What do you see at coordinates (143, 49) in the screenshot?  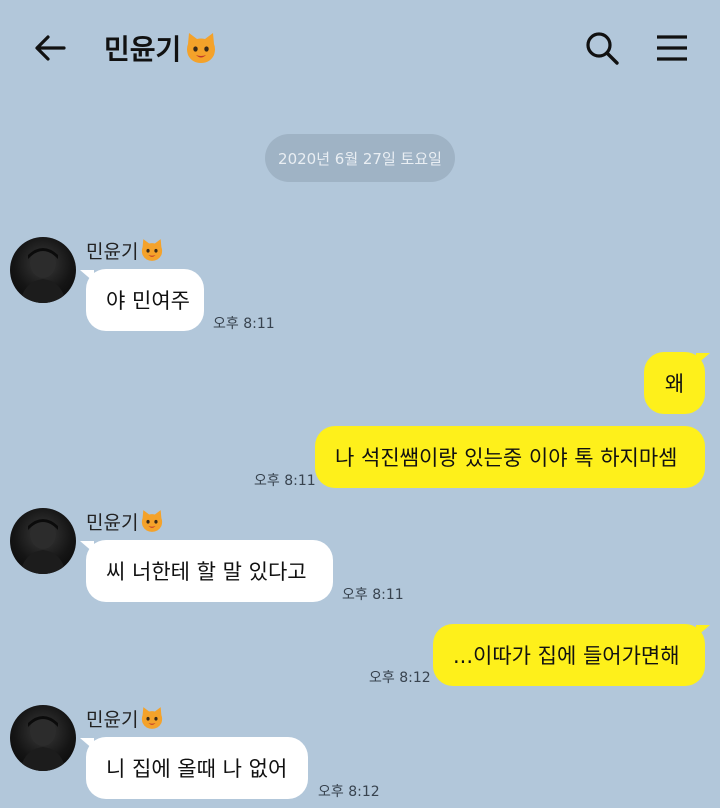 I see `chat-title-text: 민윤기` at bounding box center [143, 49].